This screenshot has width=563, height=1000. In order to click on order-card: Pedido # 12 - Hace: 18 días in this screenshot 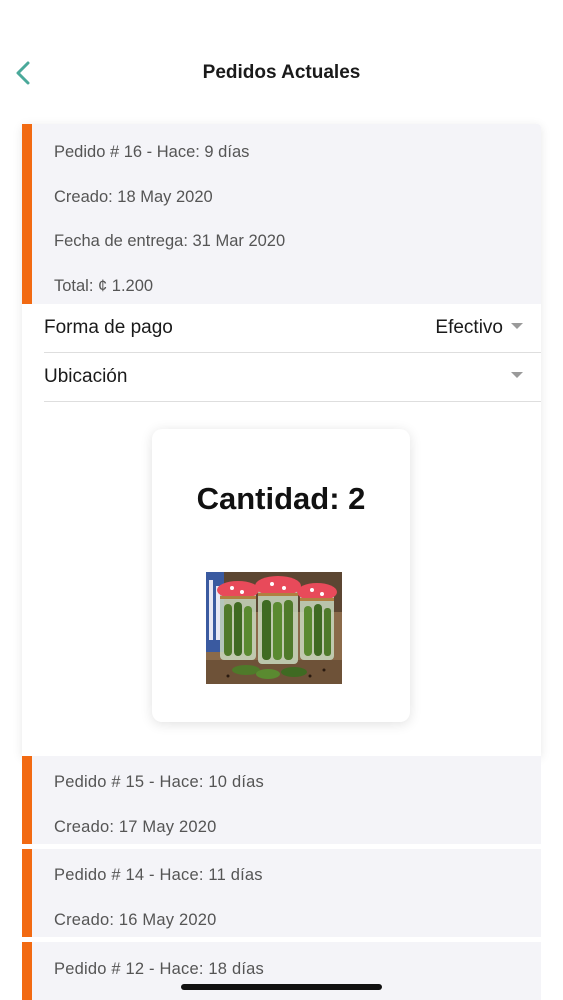, I will do `click(281, 971)`.